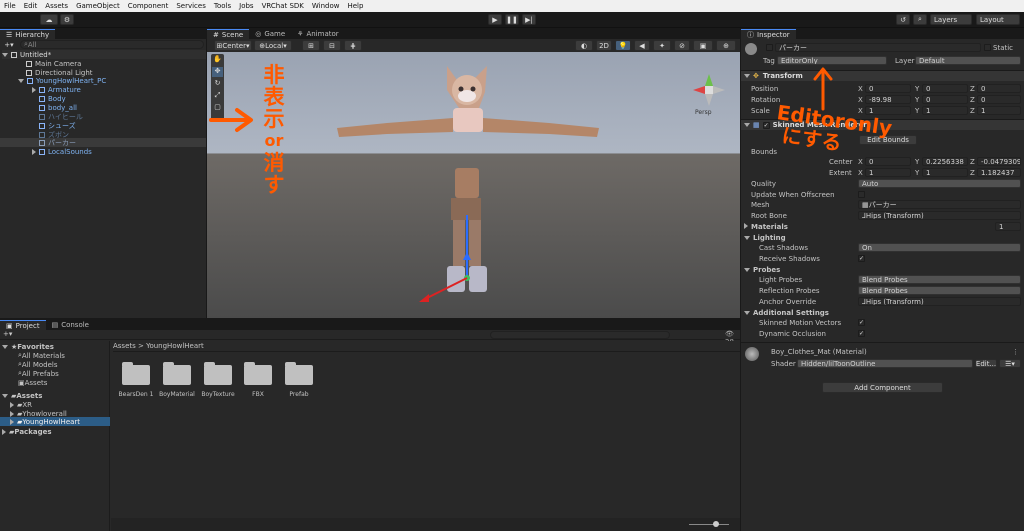 The image size is (1024, 531). What do you see at coordinates (9, 44) in the screenshot?
I see `create-button: +▾` at bounding box center [9, 44].